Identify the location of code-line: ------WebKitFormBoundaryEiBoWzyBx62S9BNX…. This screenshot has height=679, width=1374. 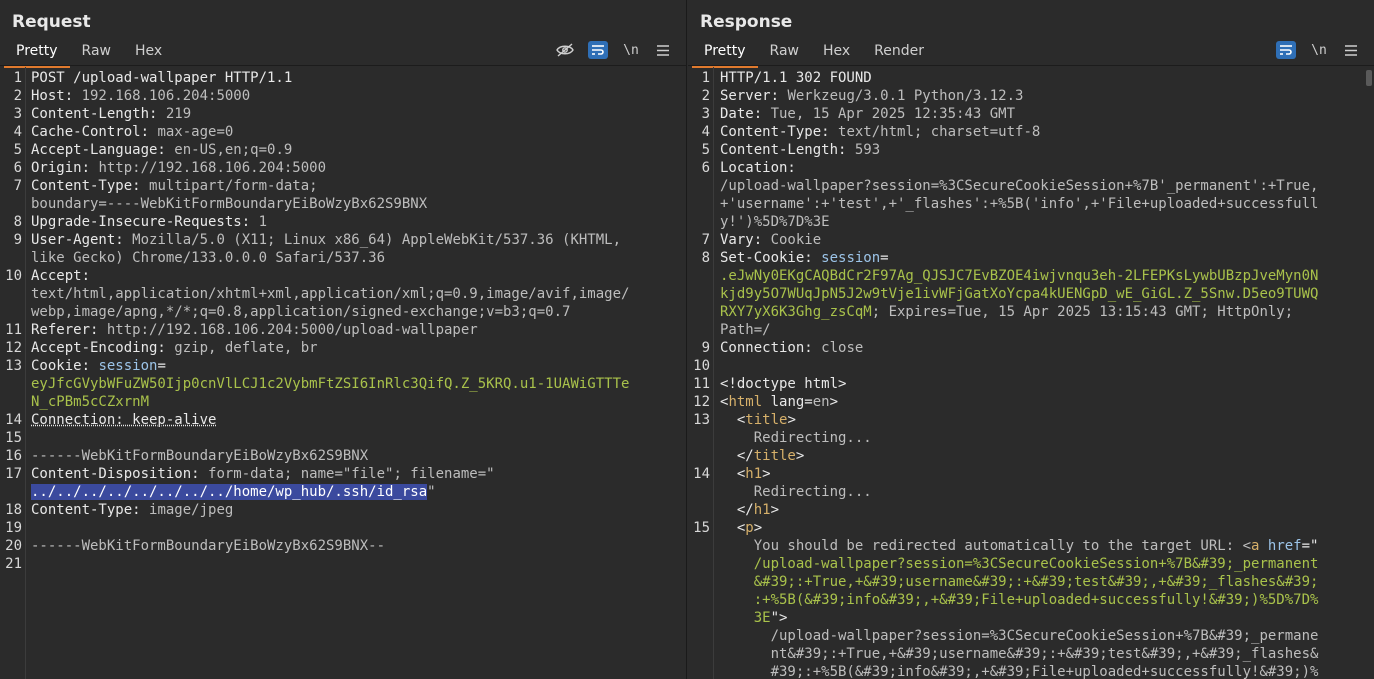
(208, 546).